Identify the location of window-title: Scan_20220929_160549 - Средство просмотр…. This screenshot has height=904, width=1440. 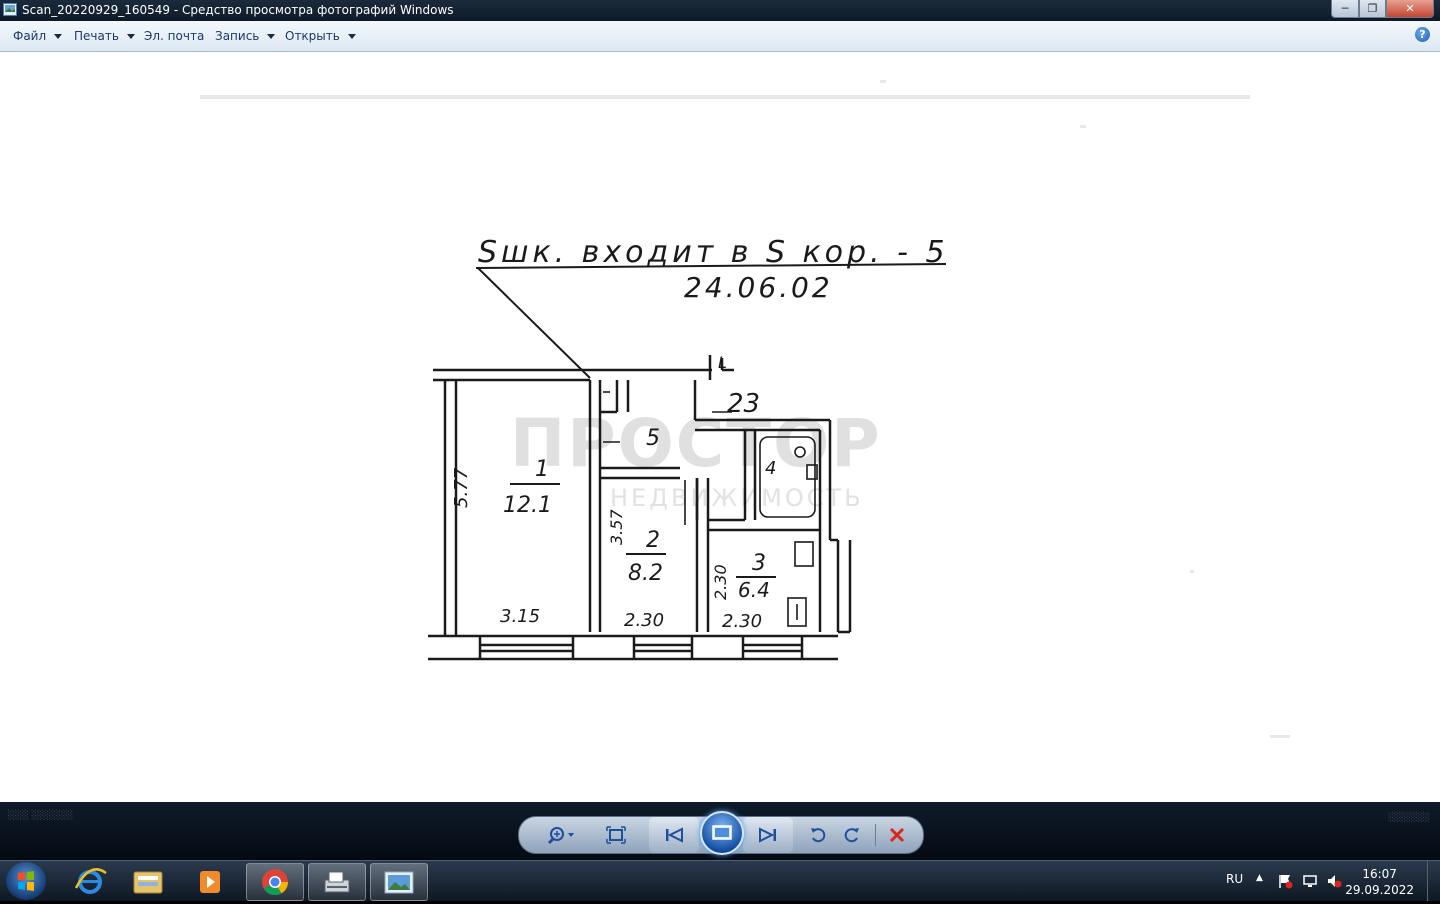
(238, 10).